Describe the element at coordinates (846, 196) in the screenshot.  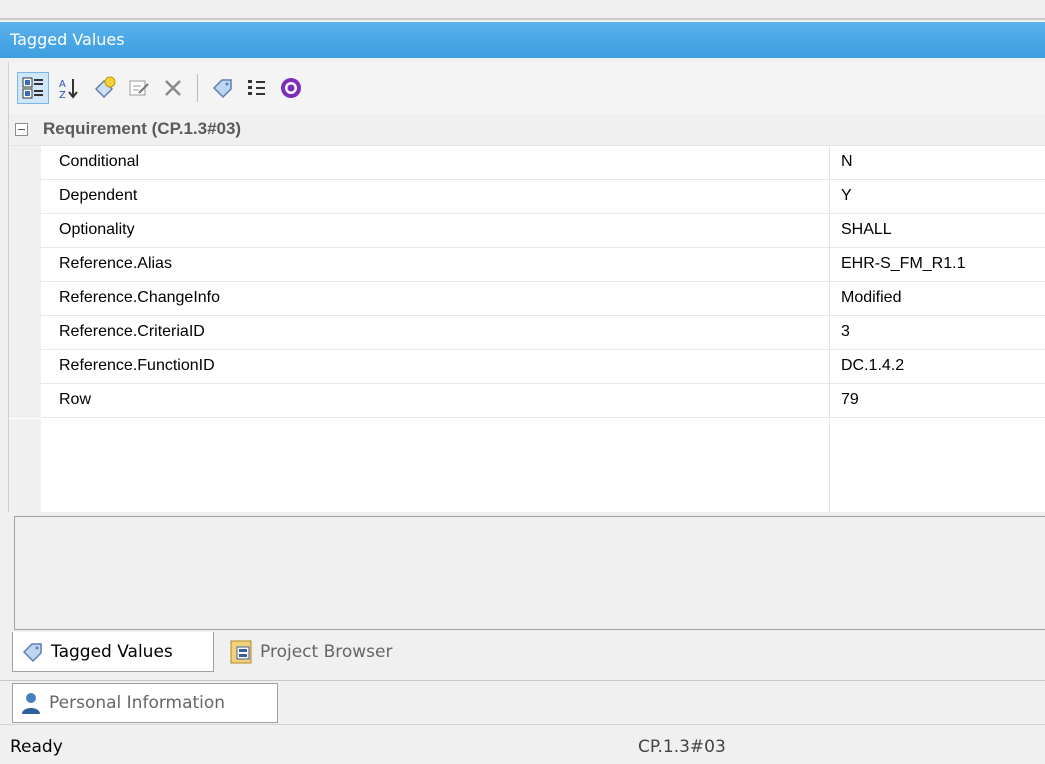
I see `property-value: Y` at that location.